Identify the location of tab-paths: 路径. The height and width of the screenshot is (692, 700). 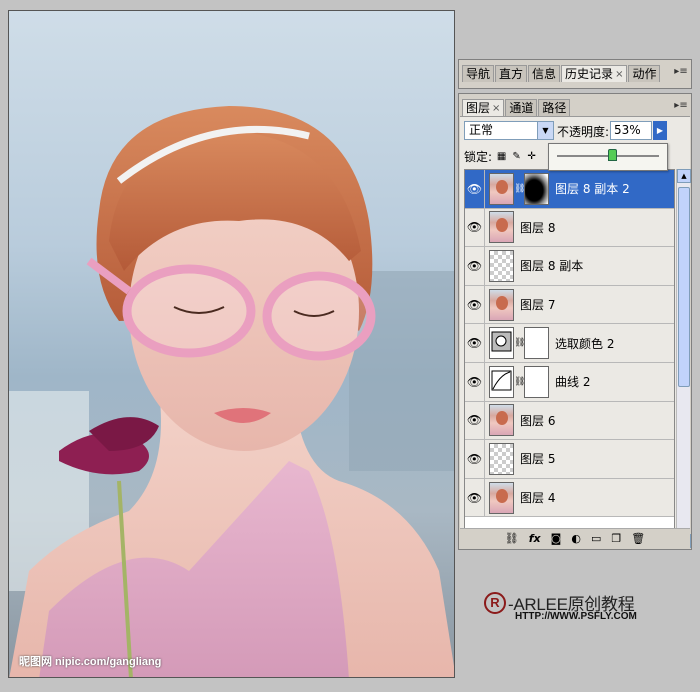
(554, 107).